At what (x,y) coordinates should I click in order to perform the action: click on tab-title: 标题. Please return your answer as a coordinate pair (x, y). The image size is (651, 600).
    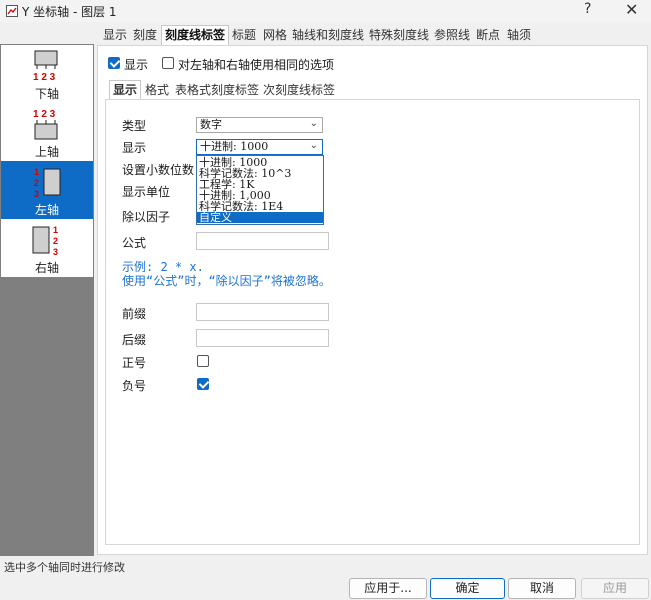
    Looking at the image, I should click on (244, 35).